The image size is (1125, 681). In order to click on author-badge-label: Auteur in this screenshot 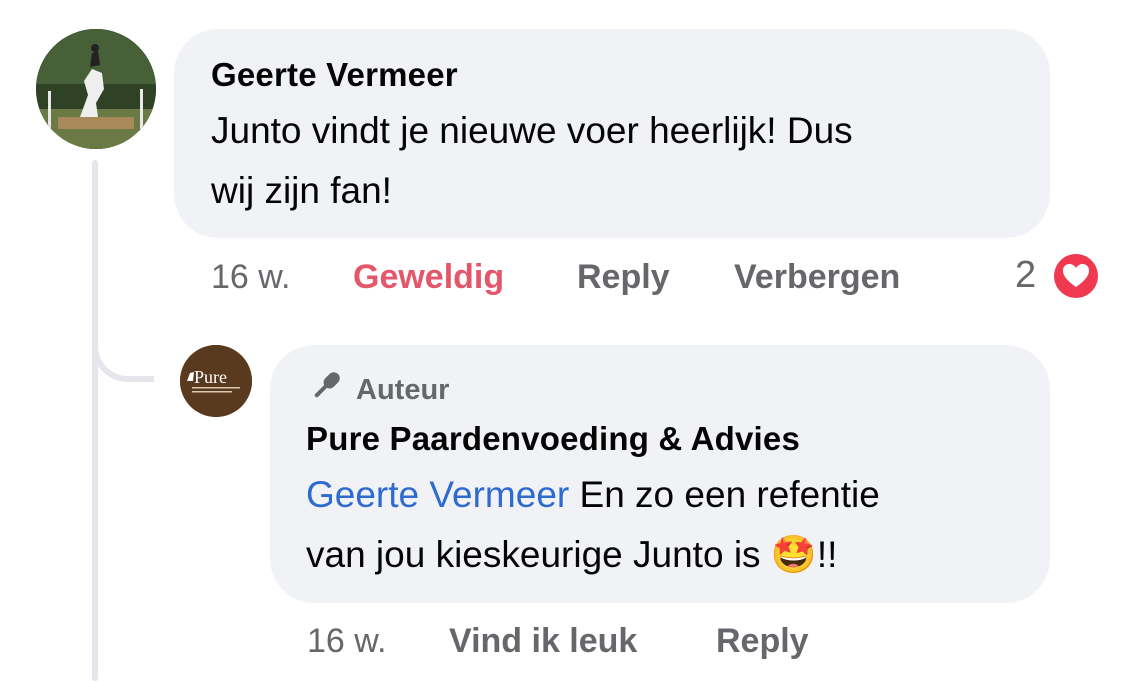, I will do `click(403, 389)`.